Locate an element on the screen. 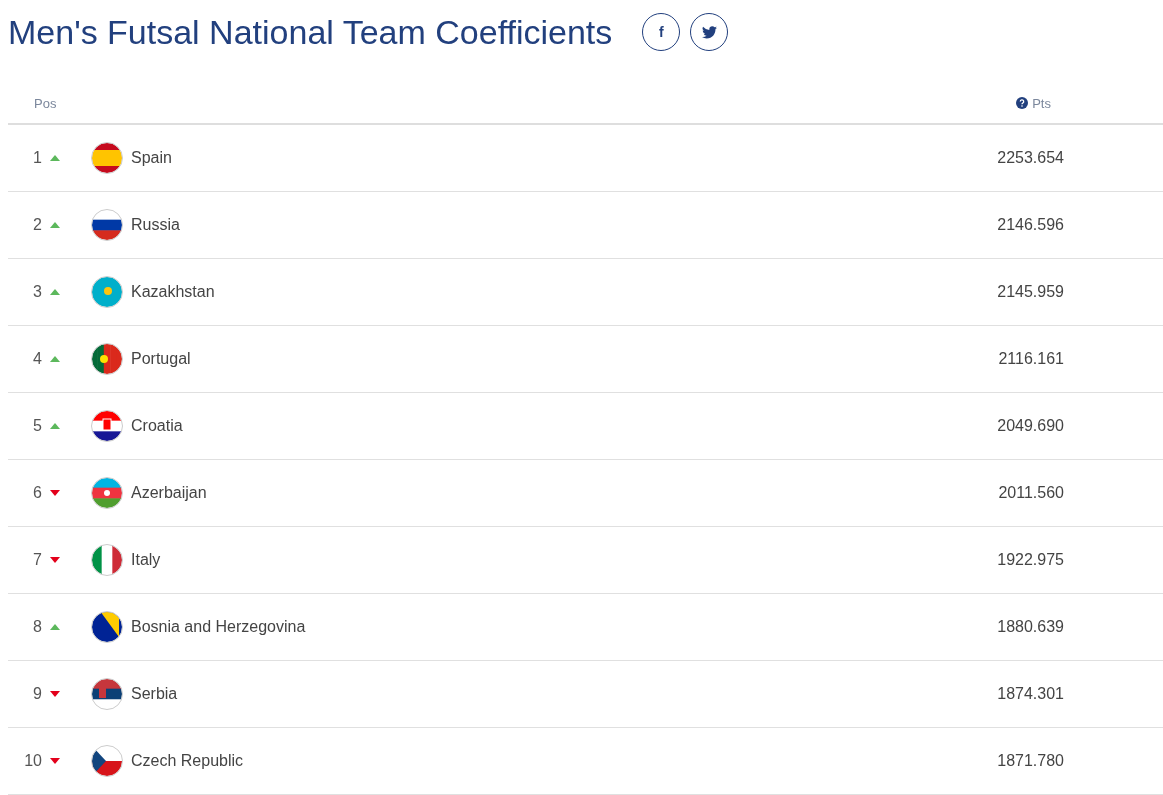 The width and height of the screenshot is (1163, 795). twitter-share-button is located at coordinates (709, 32).